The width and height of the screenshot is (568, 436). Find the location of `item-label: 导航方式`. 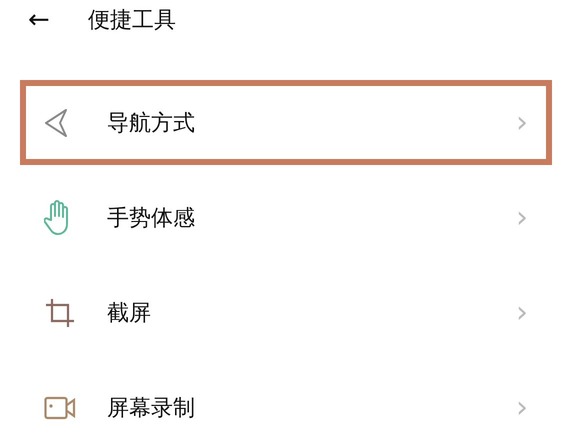

item-label: 导航方式 is located at coordinates (151, 124).